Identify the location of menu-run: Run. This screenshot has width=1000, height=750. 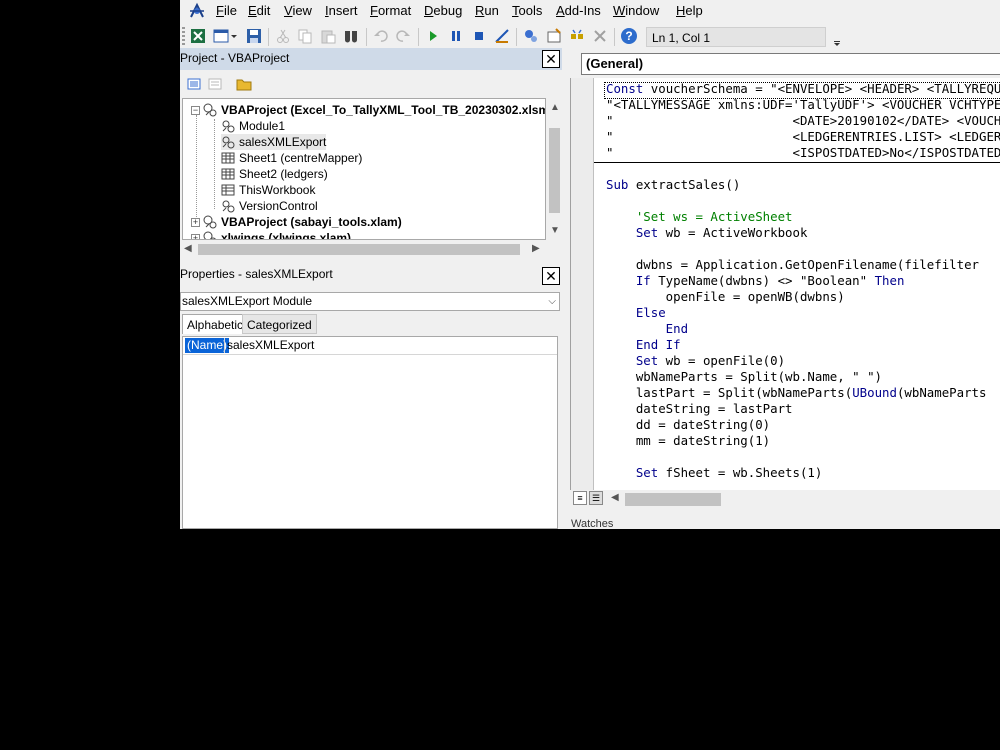
(487, 10).